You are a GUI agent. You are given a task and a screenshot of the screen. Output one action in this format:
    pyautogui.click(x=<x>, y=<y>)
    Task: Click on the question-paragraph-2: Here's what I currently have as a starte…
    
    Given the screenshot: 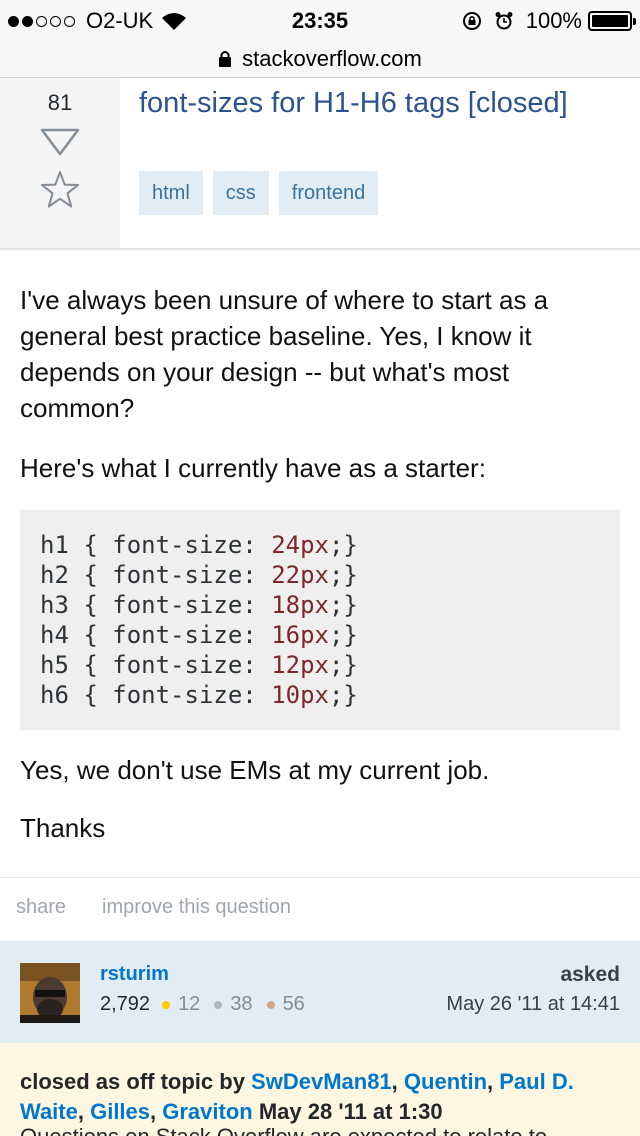 What is the action you would take?
    pyautogui.click(x=253, y=468)
    